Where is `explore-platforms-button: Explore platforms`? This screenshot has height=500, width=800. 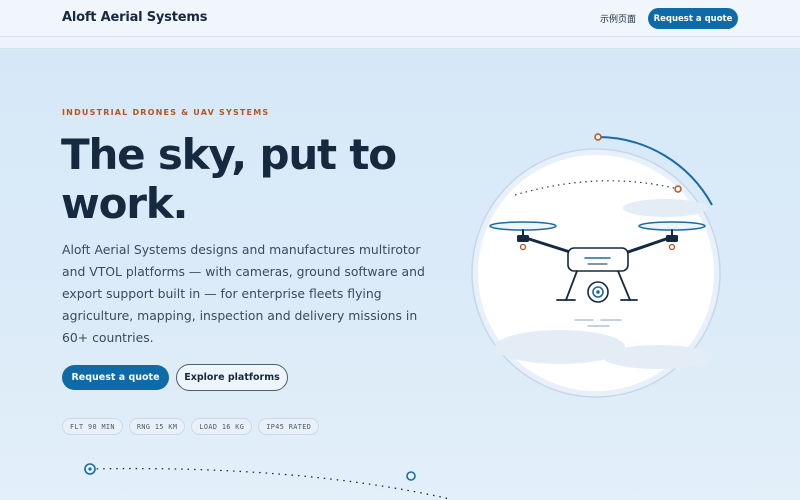
explore-platforms-button: Explore platforms is located at coordinates (232, 377).